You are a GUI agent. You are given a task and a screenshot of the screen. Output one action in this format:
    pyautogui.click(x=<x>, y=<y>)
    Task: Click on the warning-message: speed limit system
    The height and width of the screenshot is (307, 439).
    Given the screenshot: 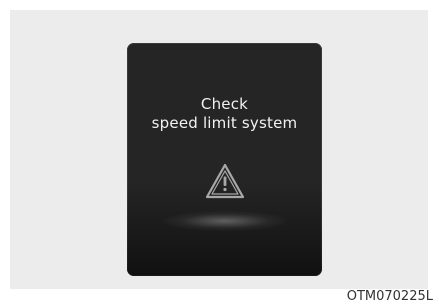 What is the action you would take?
    pyautogui.click(x=224, y=123)
    